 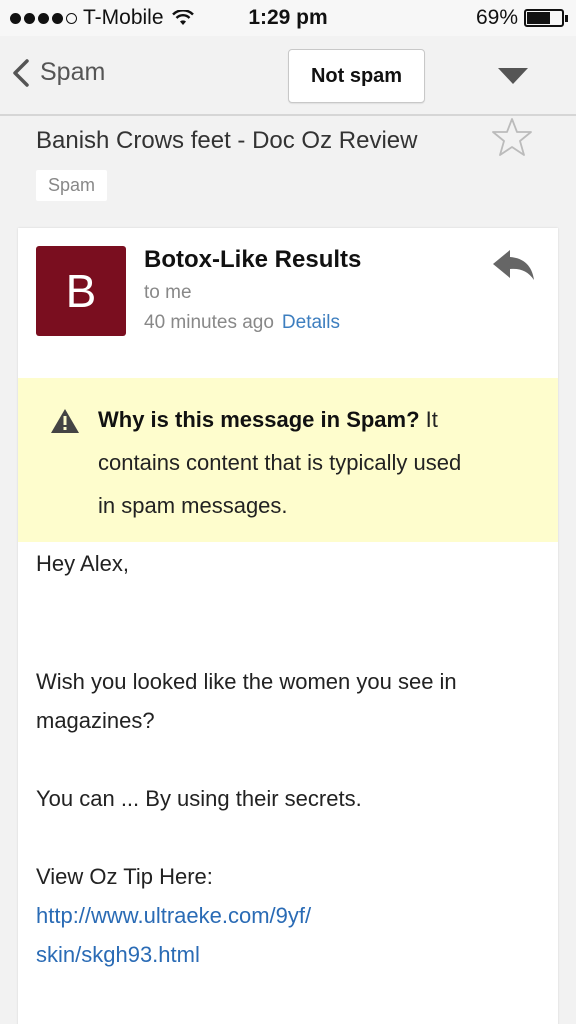 I want to click on spam-warning-line2: contains content that is typically used, so click(x=280, y=462).